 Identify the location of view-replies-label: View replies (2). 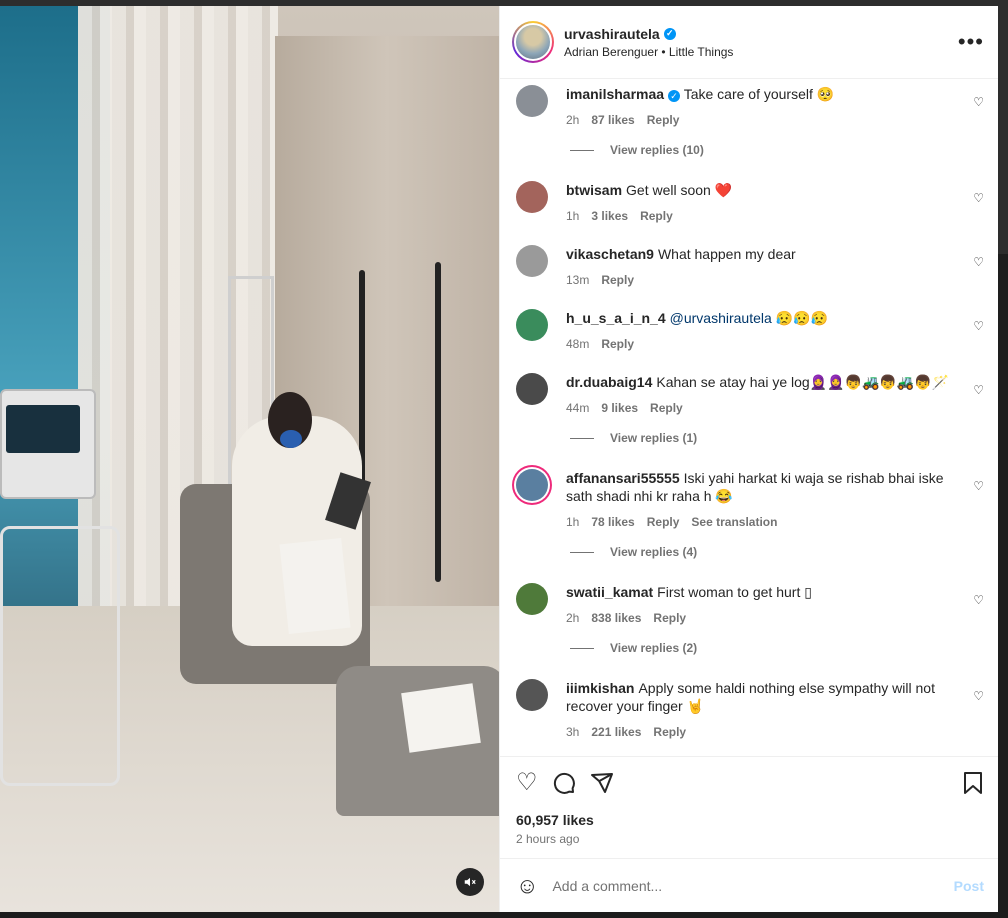
(654, 648).